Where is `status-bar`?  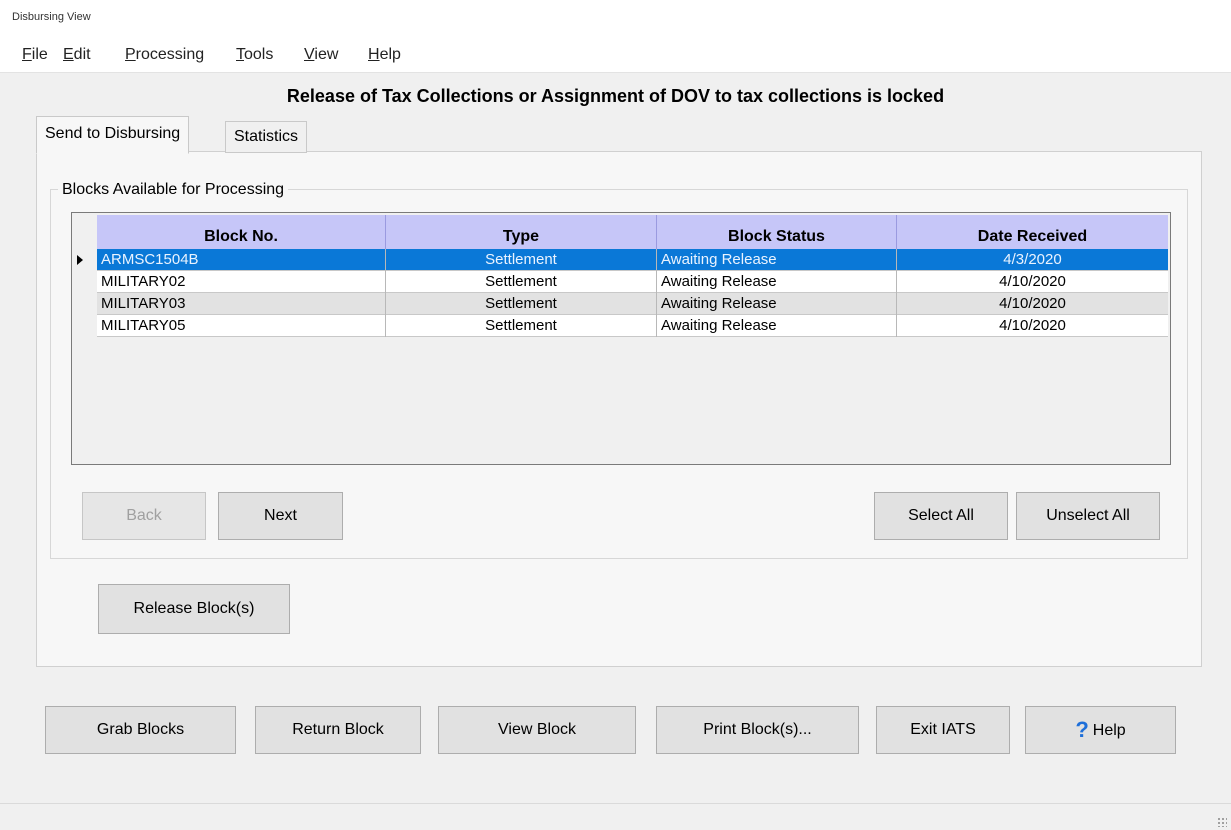 status-bar is located at coordinates (615, 816).